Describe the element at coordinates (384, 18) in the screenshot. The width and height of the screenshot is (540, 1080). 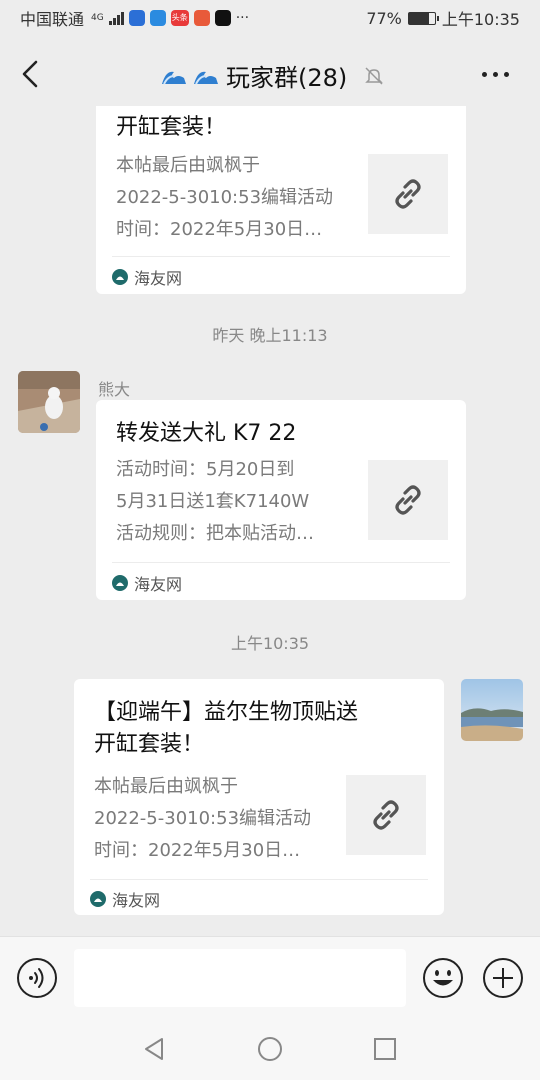
I see `battery-percent: 77%` at that location.